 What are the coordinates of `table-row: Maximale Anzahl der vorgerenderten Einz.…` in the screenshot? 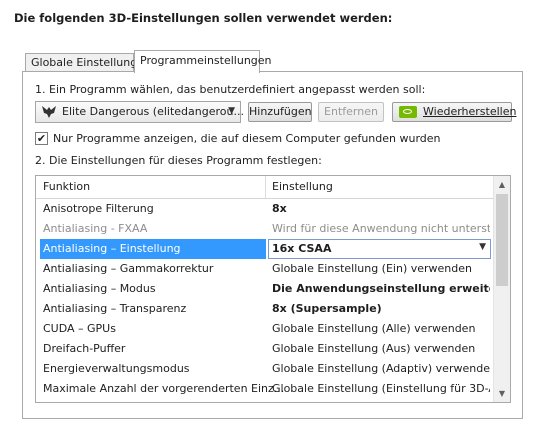 It's located at (267, 389).